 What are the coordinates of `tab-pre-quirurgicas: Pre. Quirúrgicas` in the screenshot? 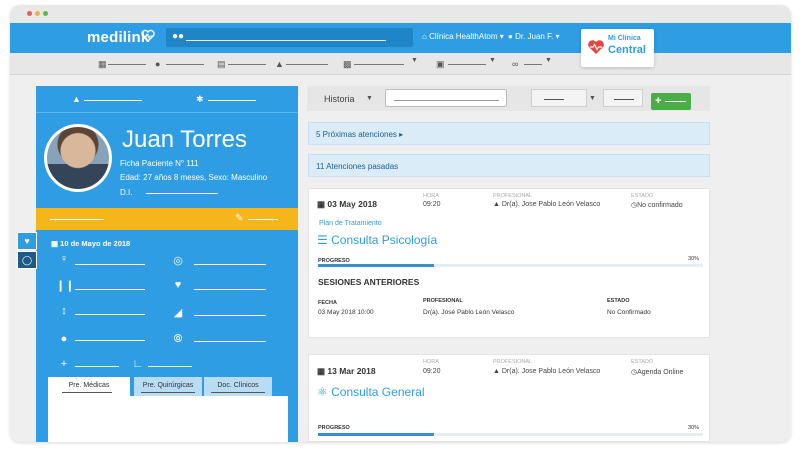 It's located at (168, 387).